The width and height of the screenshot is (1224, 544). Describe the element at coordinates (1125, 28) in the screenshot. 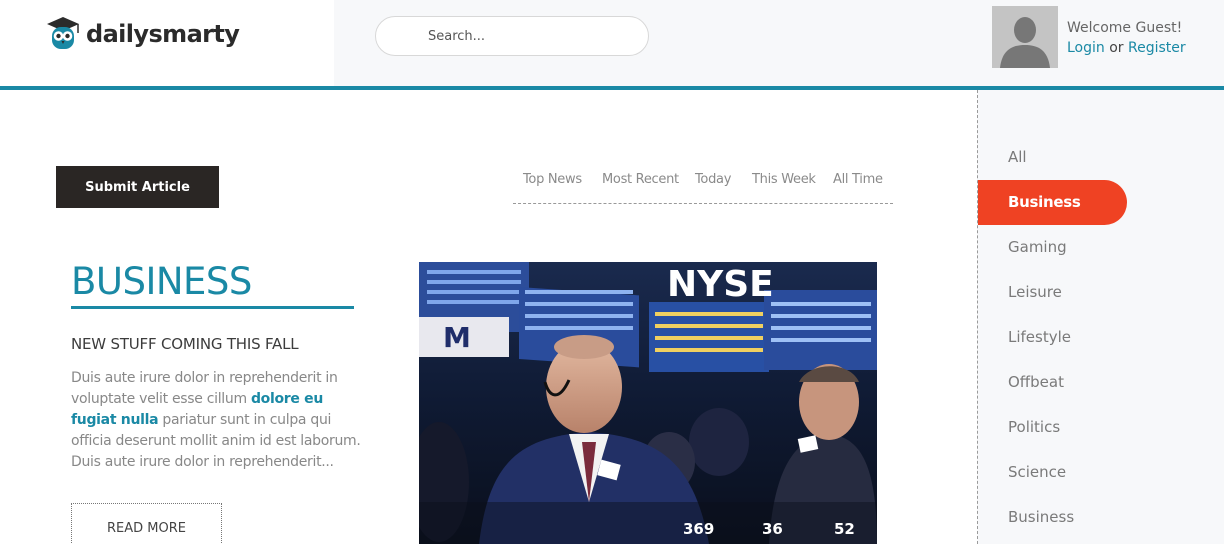

I see `welcome-text: Welcome Guest!` at that location.